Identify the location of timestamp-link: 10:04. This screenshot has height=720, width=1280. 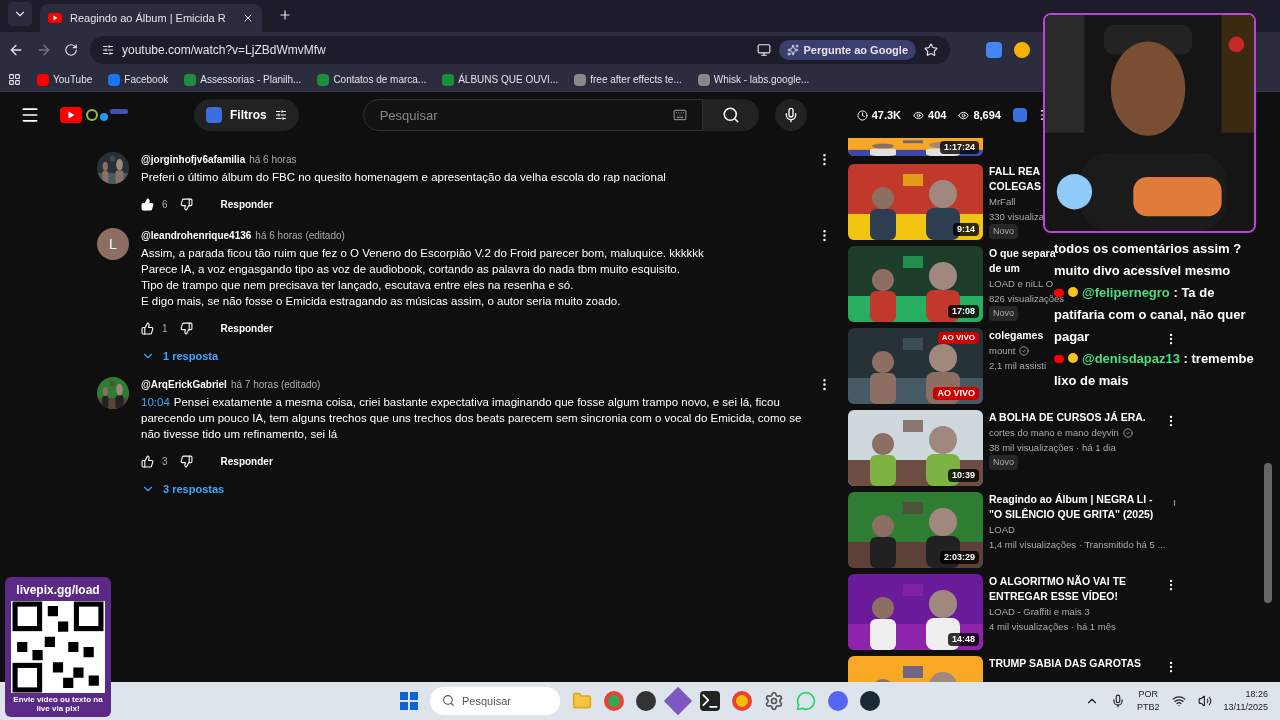
(155, 401).